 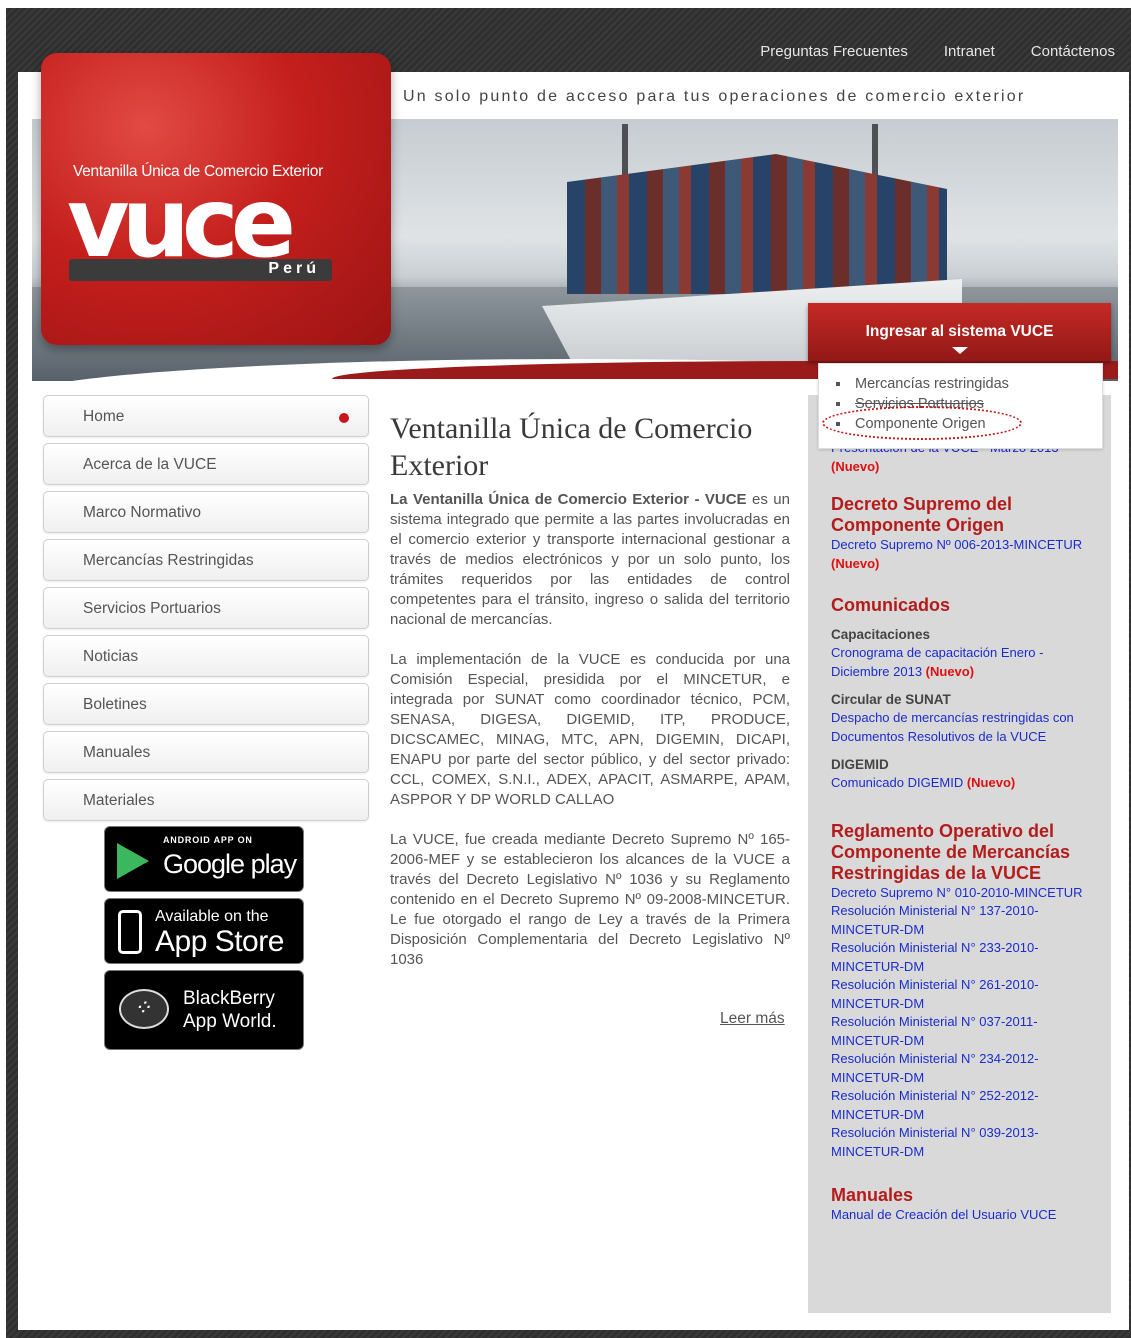 I want to click on menu-item-label: Manuales, so click(x=117, y=752).